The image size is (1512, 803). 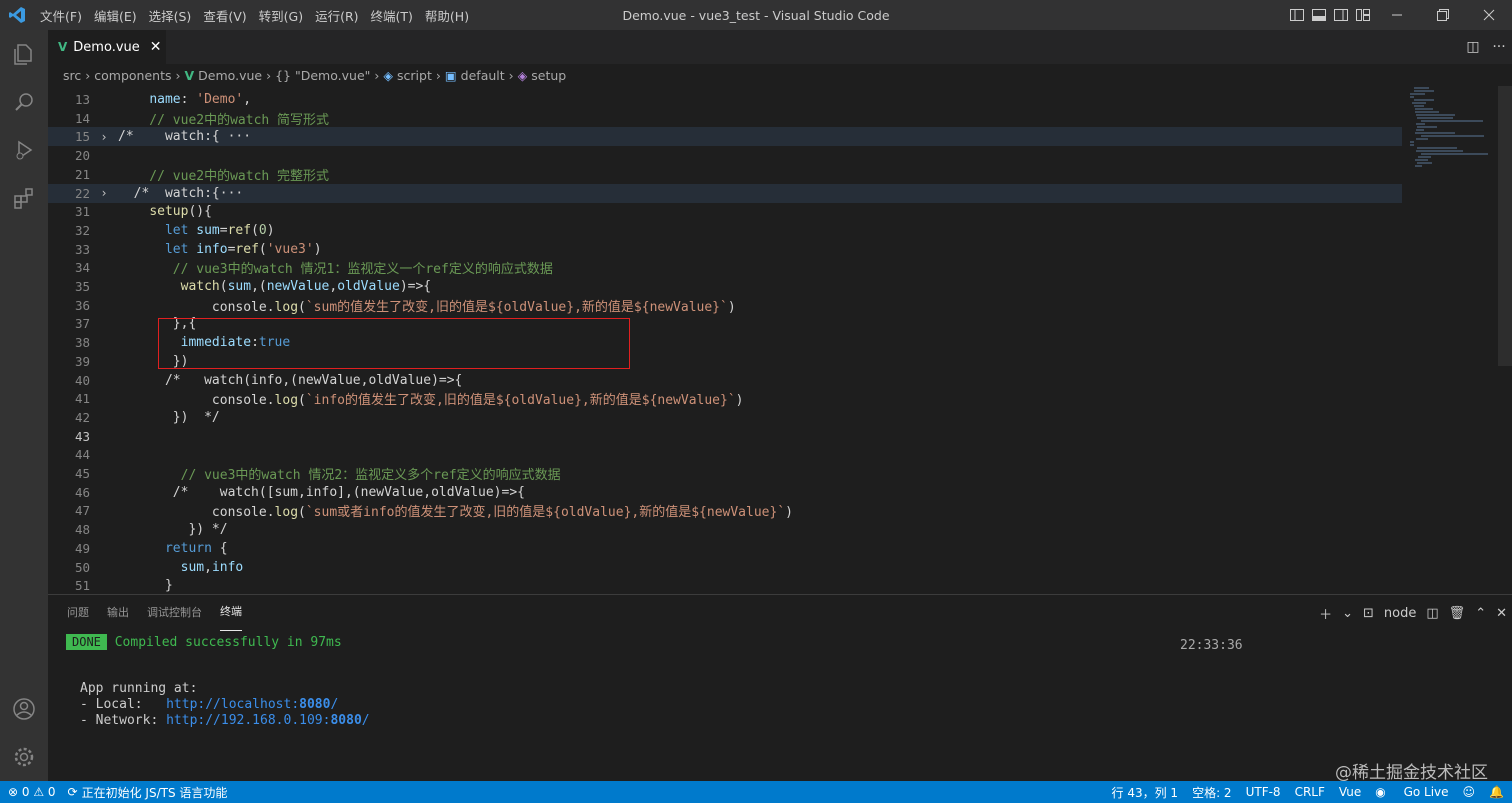 I want to click on code-line: 44, so click(x=726, y=454).